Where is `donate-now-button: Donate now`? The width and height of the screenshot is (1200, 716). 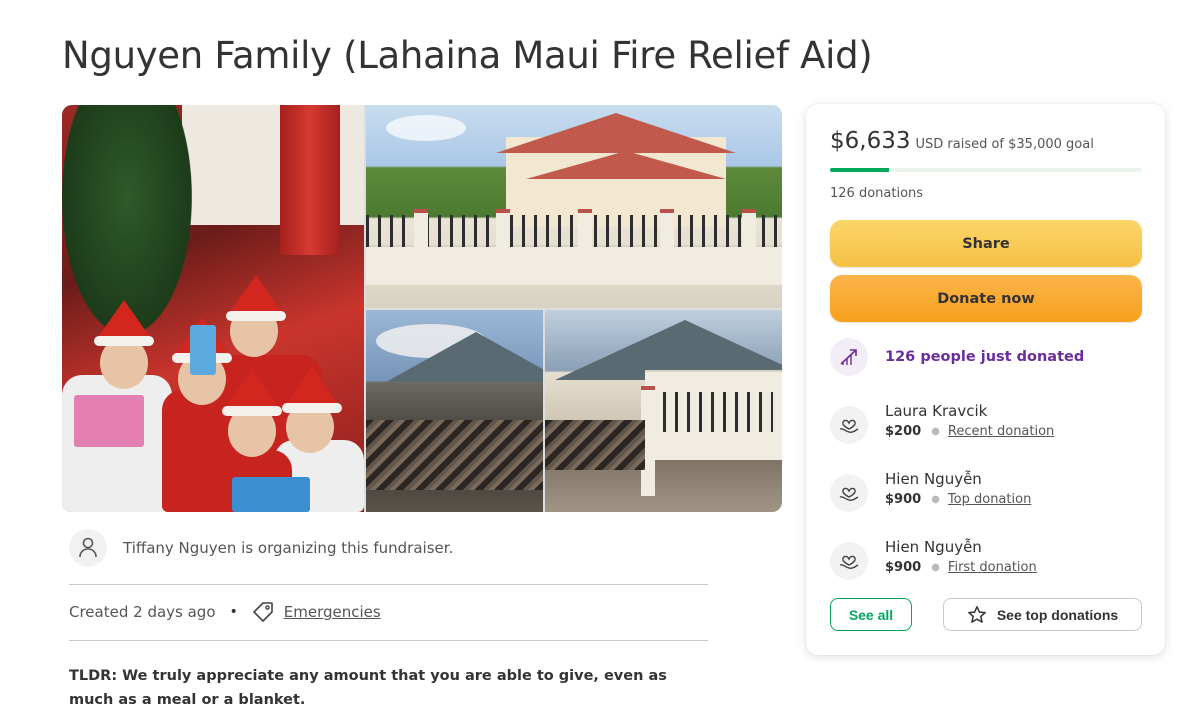 donate-now-button: Donate now is located at coordinates (986, 298).